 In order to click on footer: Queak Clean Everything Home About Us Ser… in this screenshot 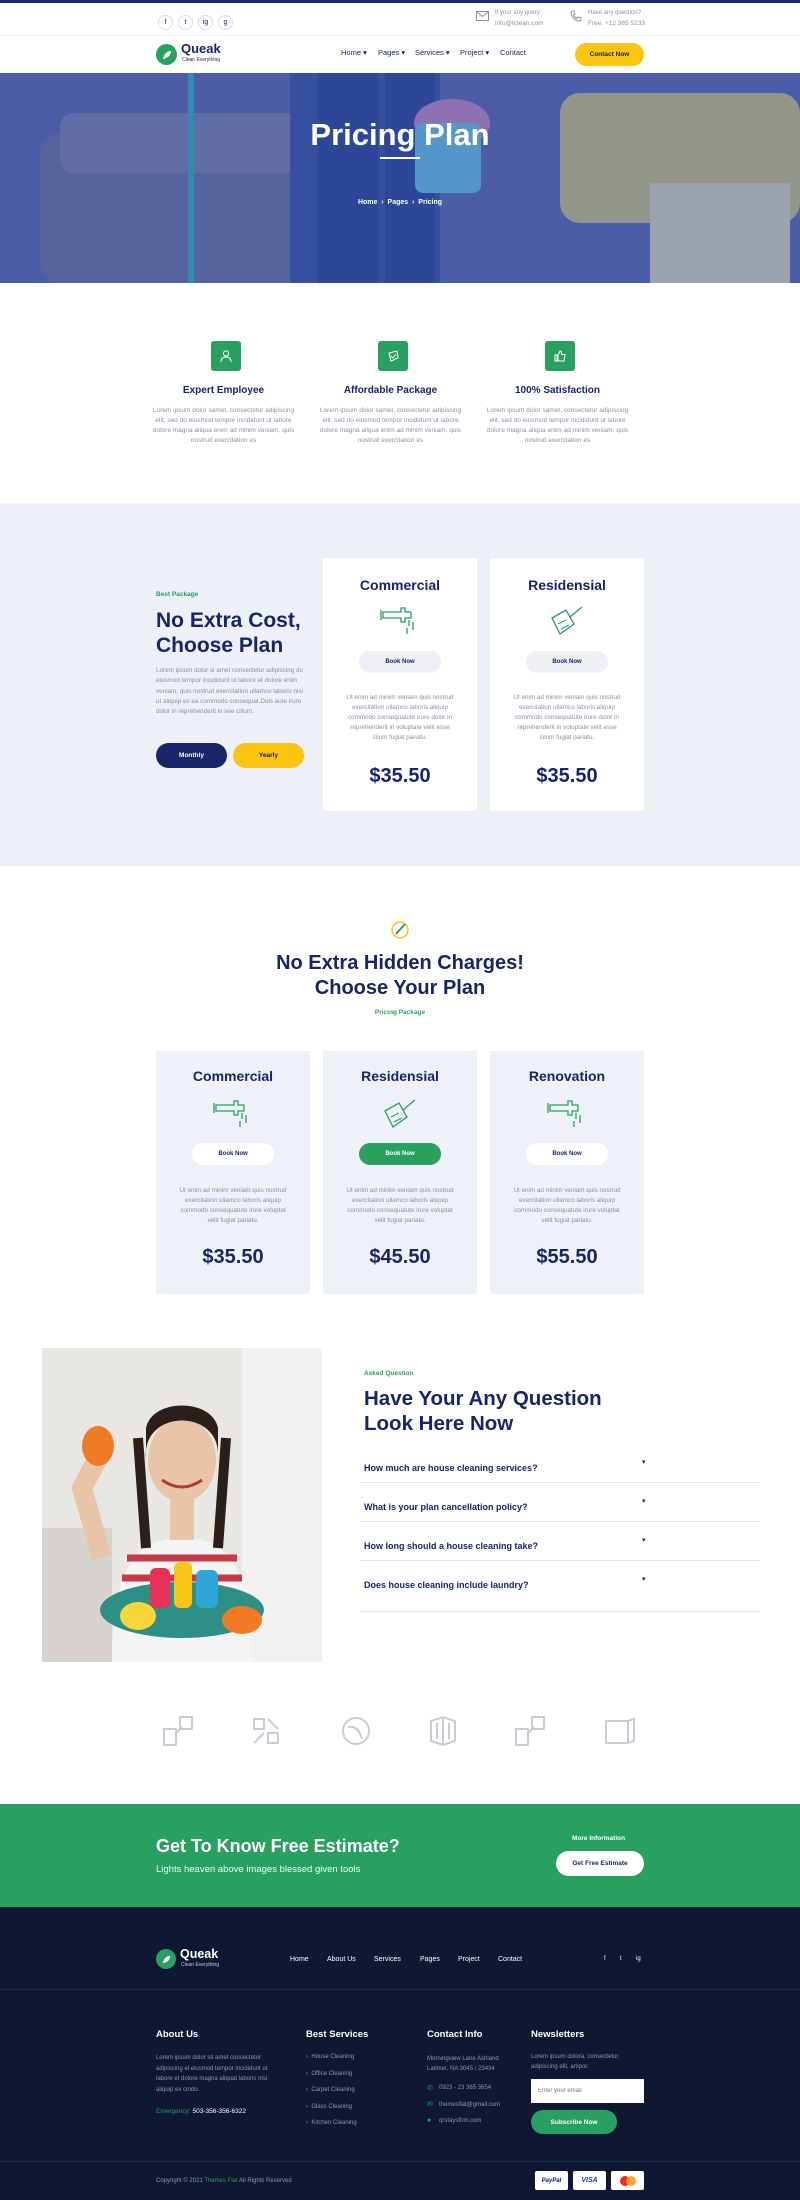, I will do `click(400, 2053)`.